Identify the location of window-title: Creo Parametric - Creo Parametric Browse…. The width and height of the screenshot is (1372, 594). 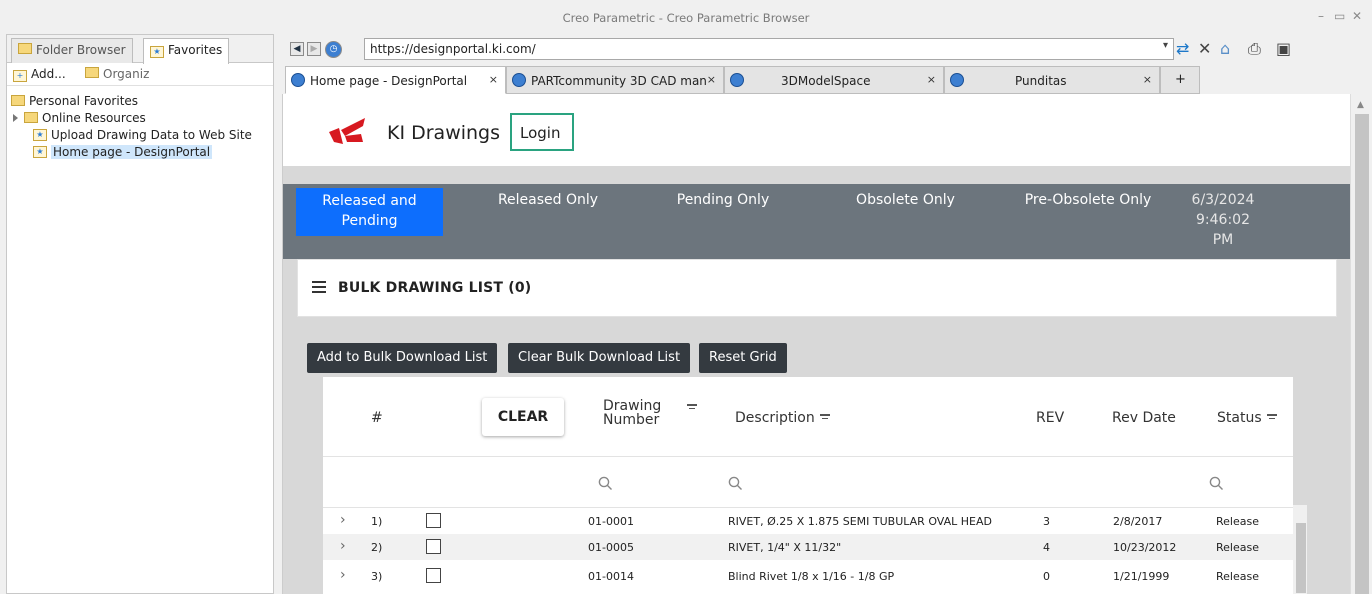
(686, 18).